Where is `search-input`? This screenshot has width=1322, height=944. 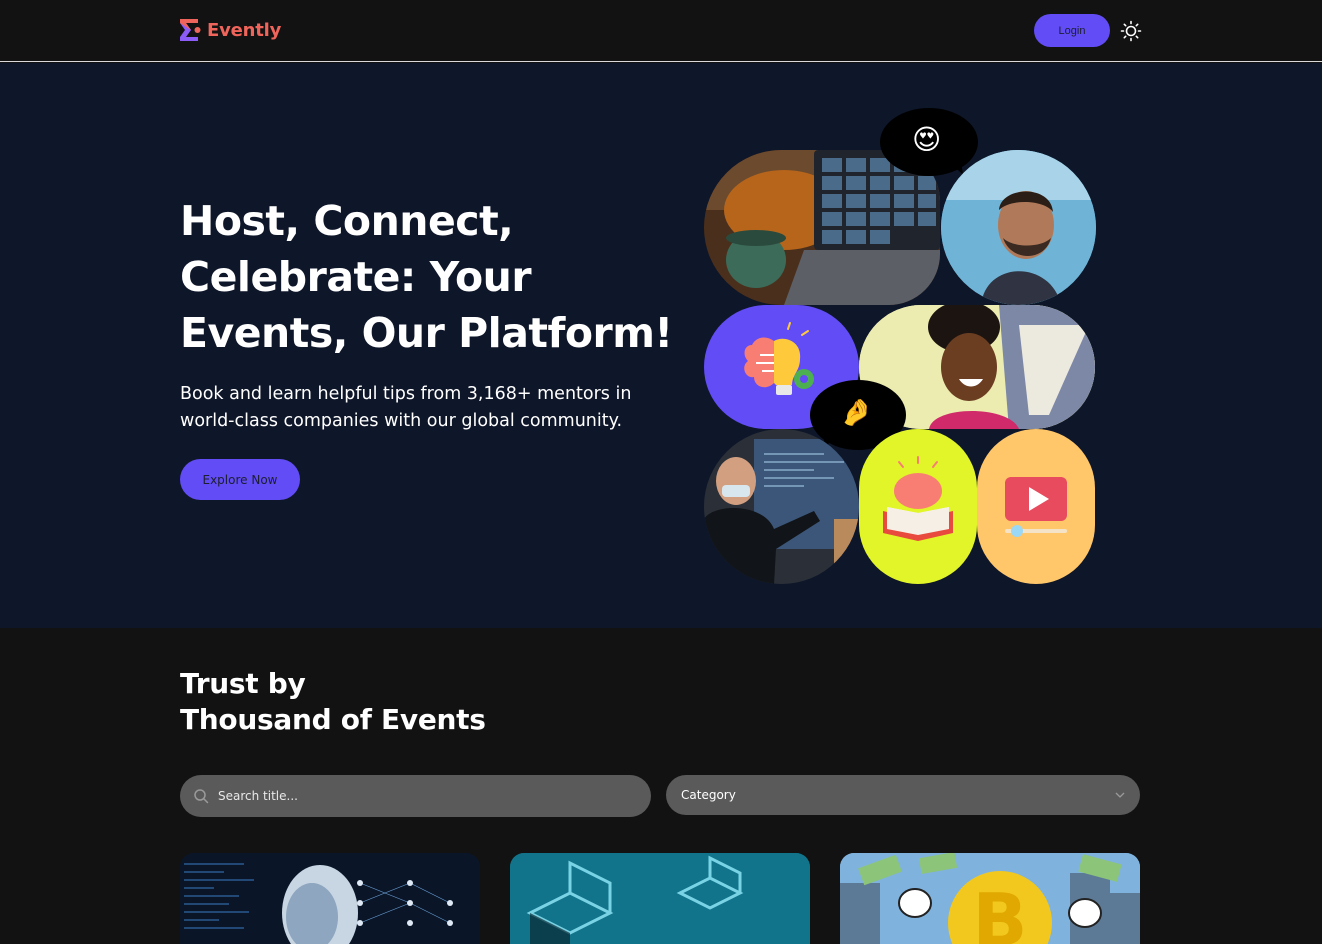
search-input is located at coordinates (418, 796).